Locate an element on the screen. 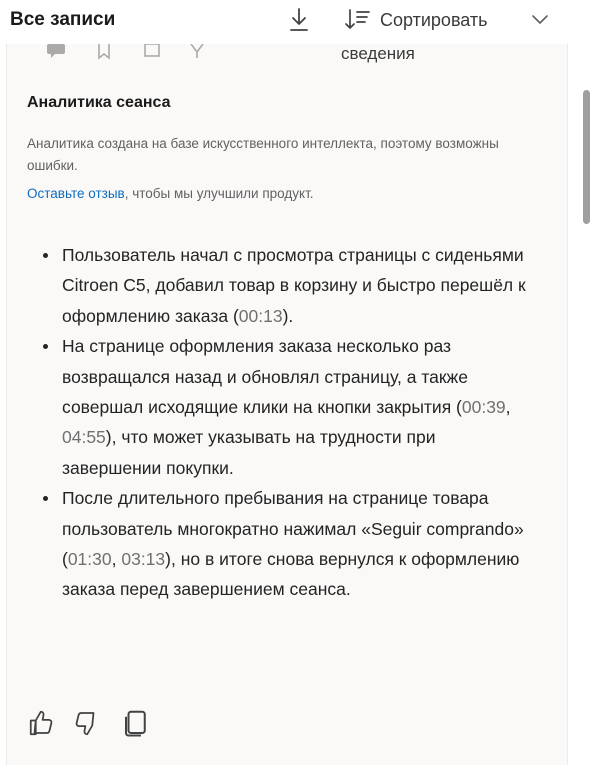 The height and width of the screenshot is (765, 598). bookmark-icon is located at coordinates (104, 51).